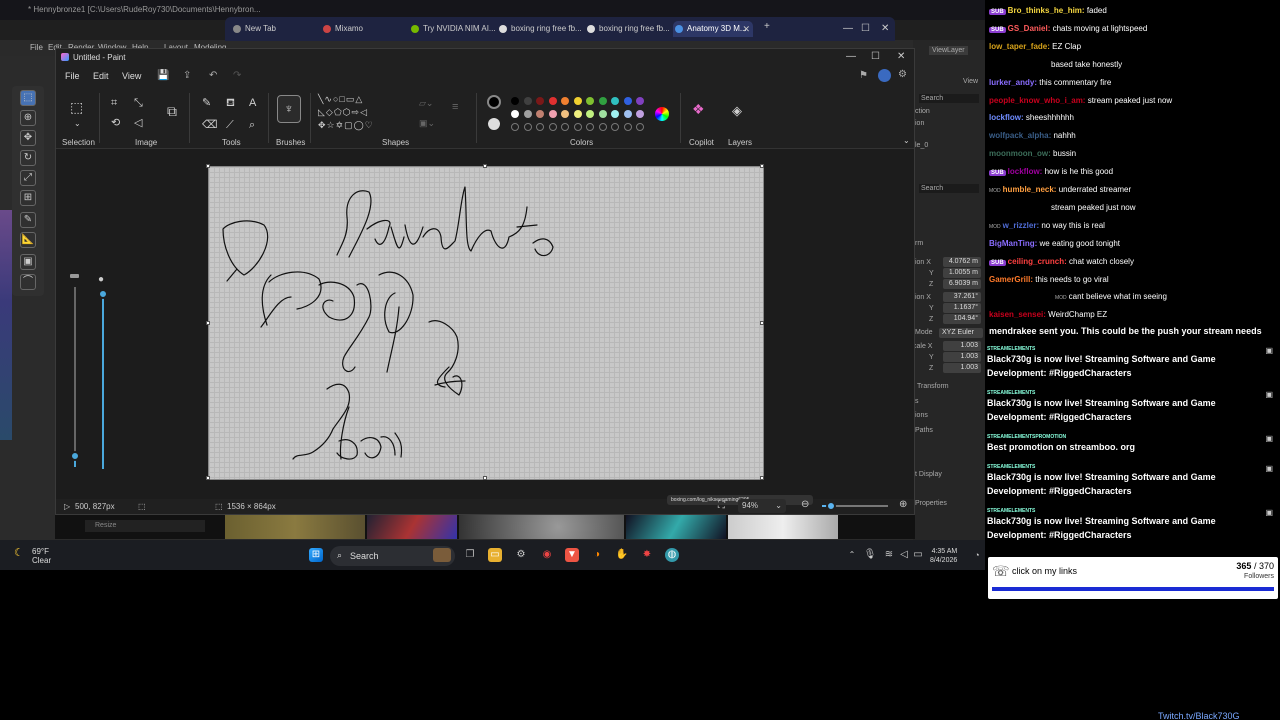 This screenshot has width=1280, height=720. I want to click on save-icon: 💾, so click(163, 75).